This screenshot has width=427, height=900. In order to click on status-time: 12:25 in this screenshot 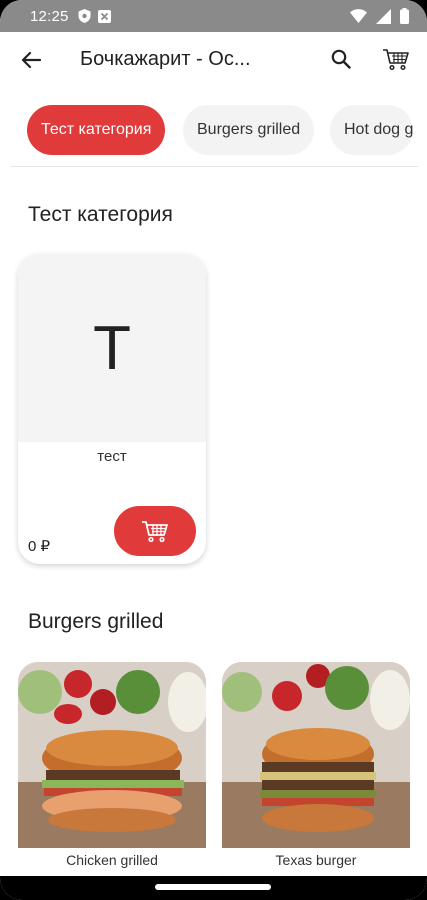, I will do `click(49, 16)`.